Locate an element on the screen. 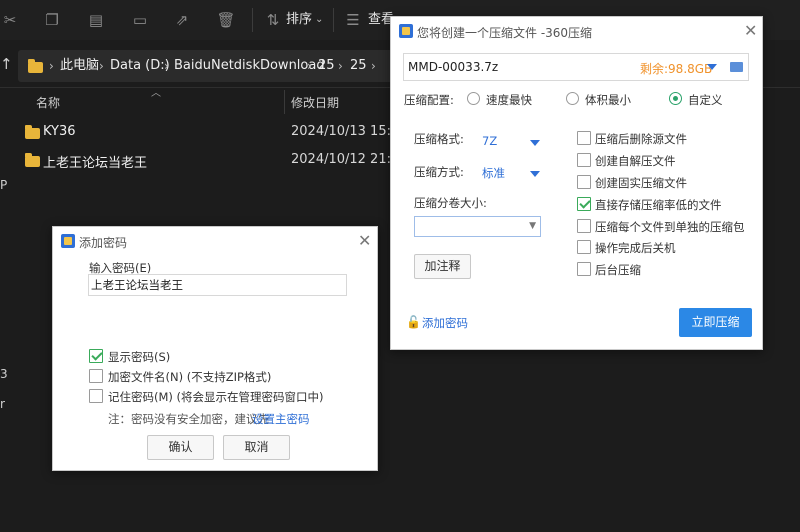 The width and height of the screenshot is (800, 532). file-row-name: KY36 is located at coordinates (59, 131).